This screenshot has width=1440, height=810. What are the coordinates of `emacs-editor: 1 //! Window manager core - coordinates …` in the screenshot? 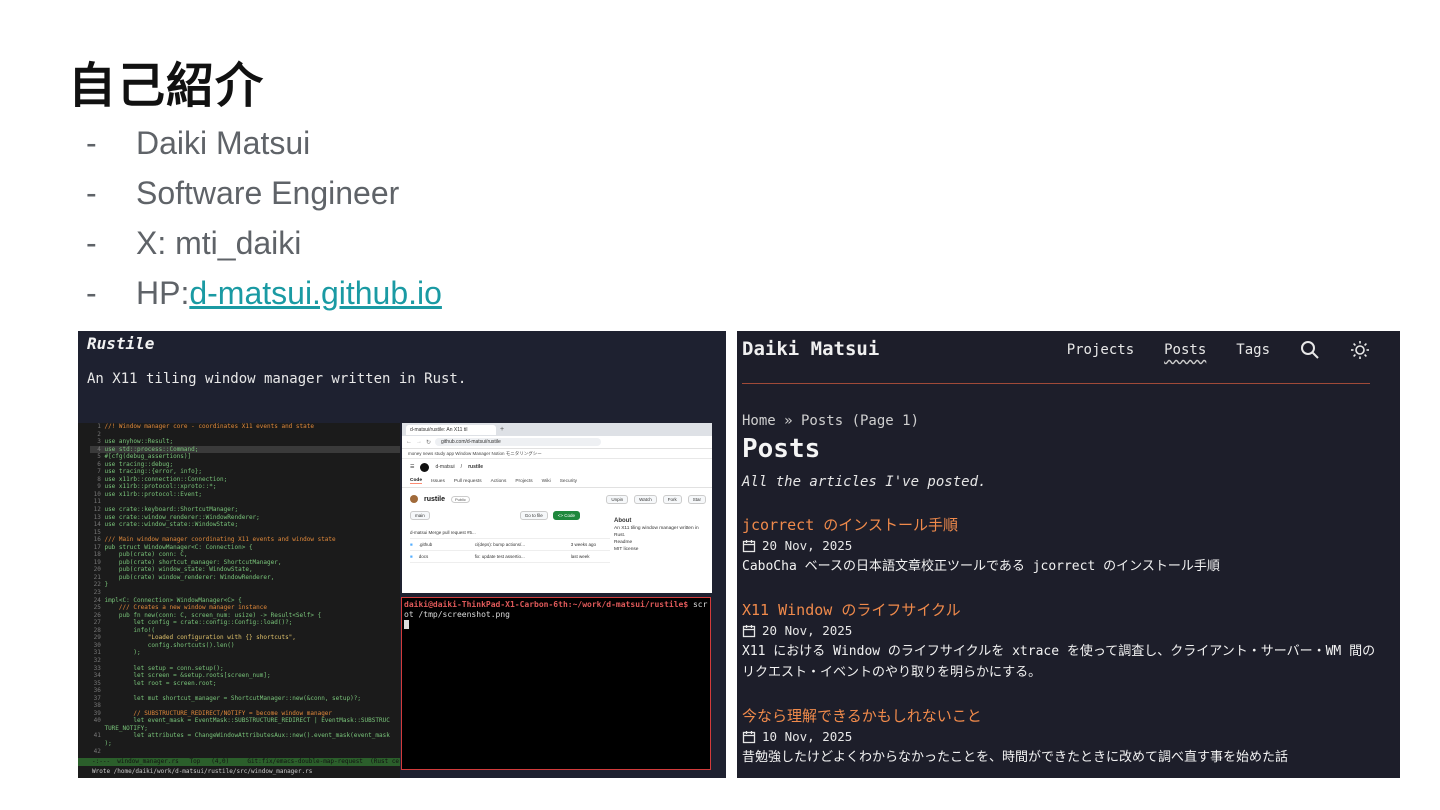 It's located at (239, 600).